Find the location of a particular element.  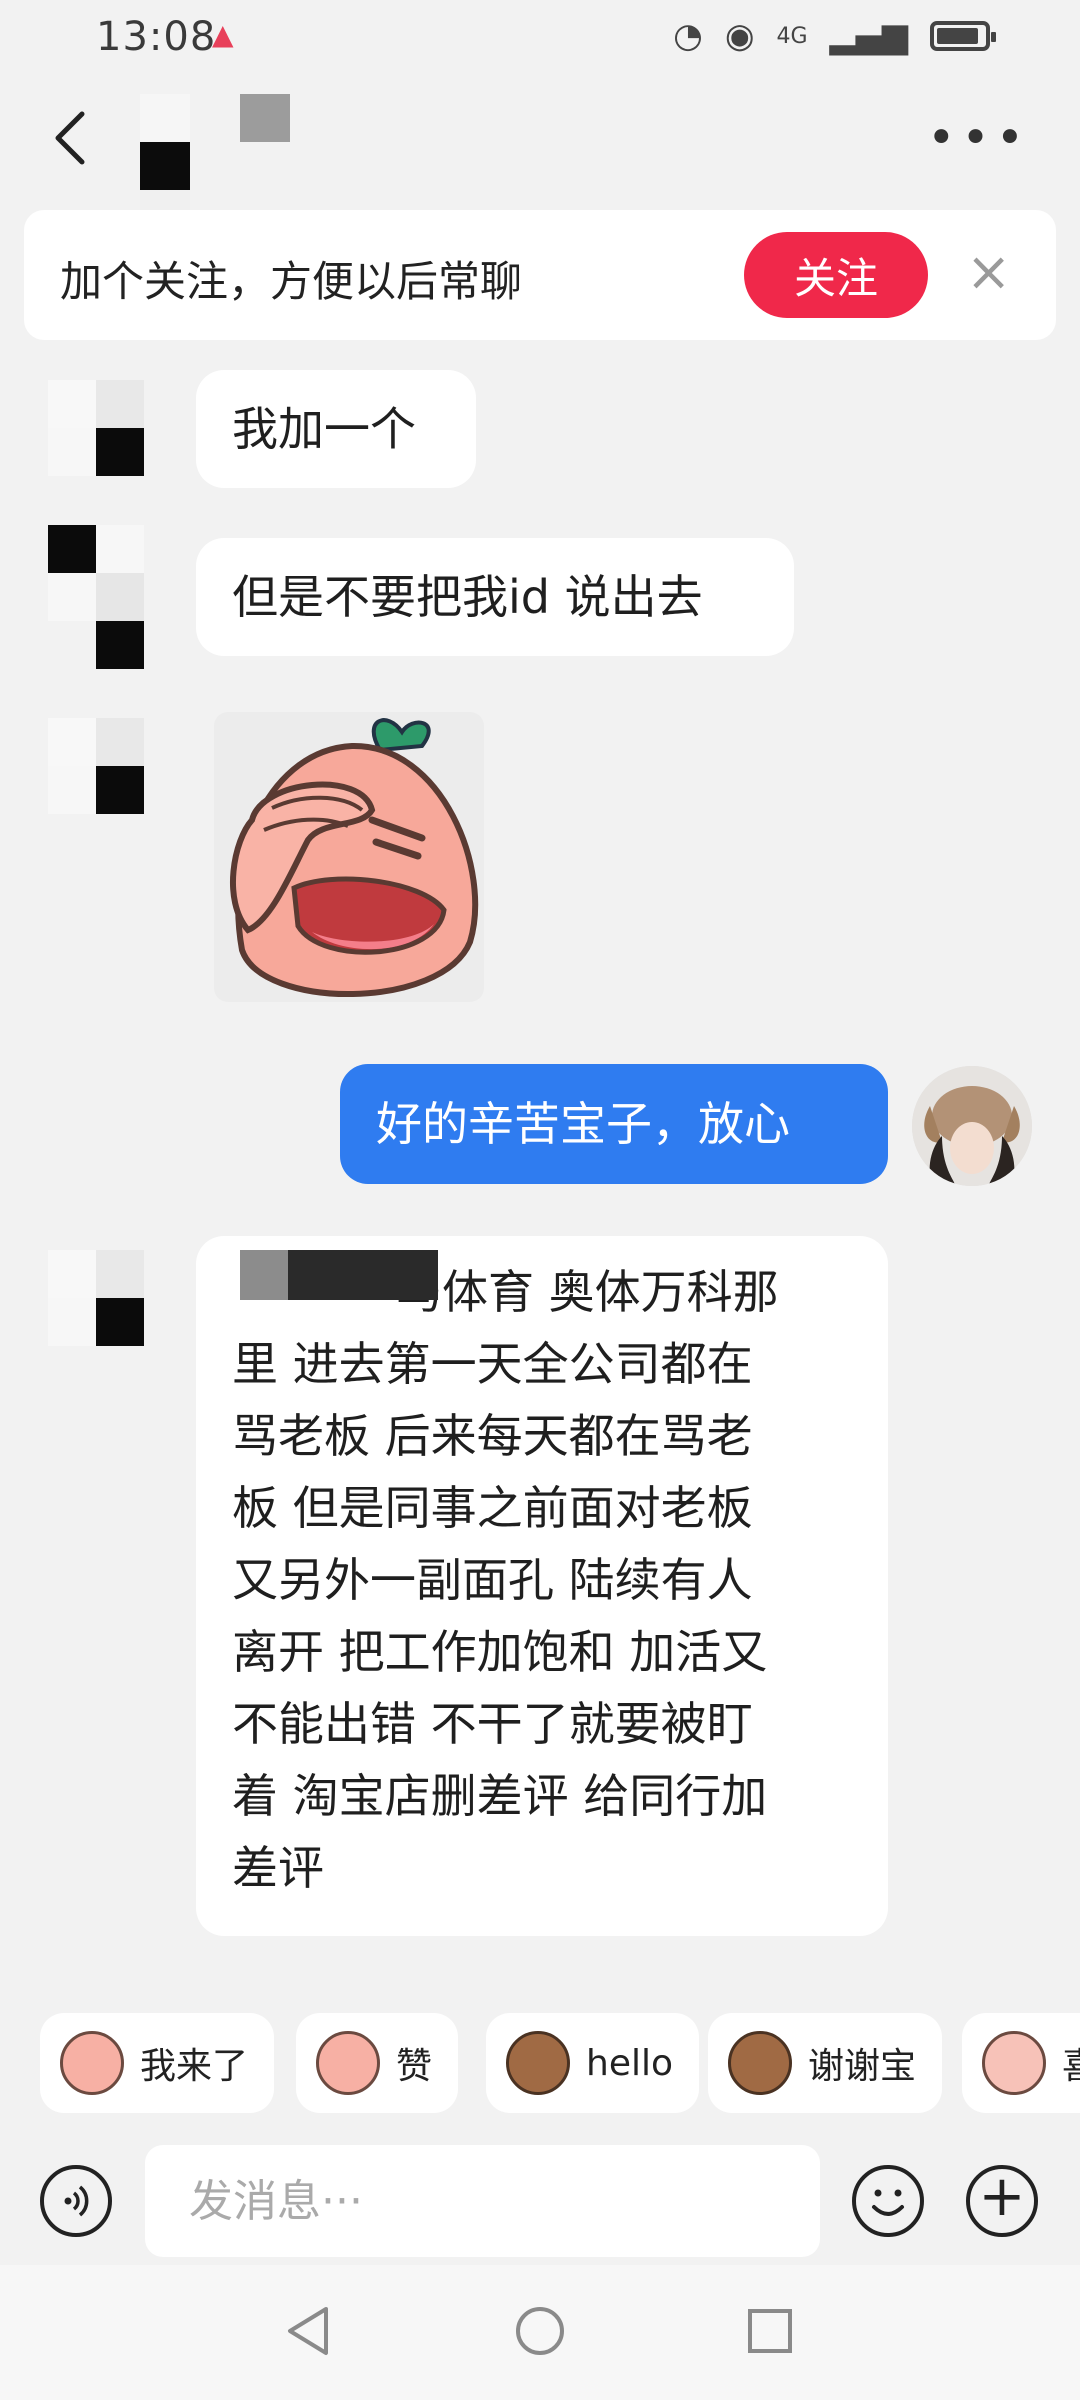

add-icon: + is located at coordinates (1002, 2201).